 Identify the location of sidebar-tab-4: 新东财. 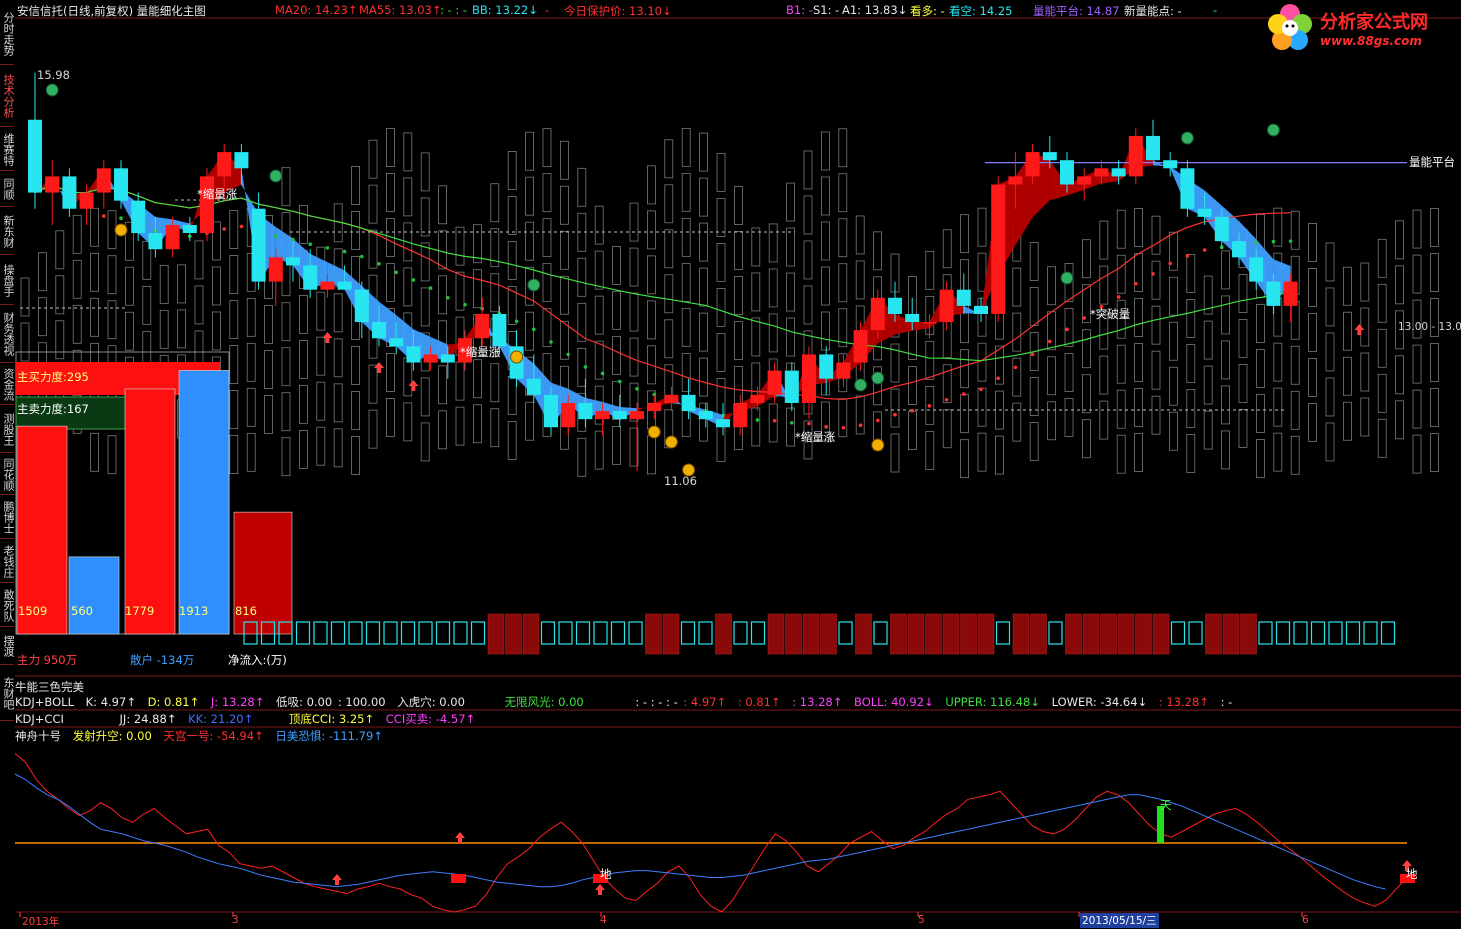
(7, 231).